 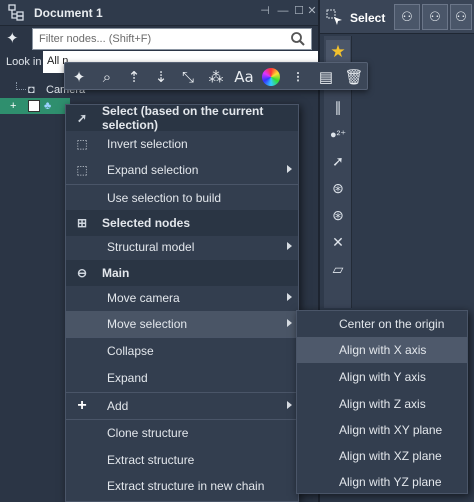 I want to click on dots-icon: ⁝, so click(x=298, y=77).